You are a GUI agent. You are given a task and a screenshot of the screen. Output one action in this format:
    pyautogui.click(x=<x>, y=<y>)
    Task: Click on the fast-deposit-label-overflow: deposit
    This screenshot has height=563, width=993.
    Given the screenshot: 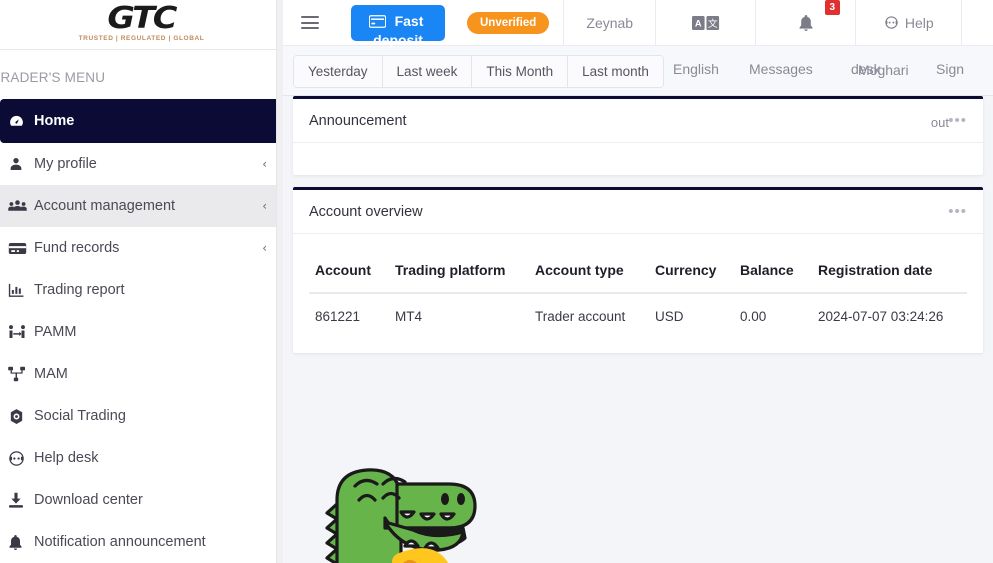 What is the action you would take?
    pyautogui.click(x=398, y=39)
    